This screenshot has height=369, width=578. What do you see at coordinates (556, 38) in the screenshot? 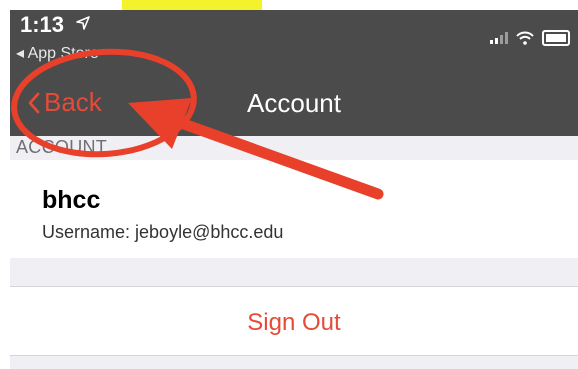
I see `battery-icon` at bounding box center [556, 38].